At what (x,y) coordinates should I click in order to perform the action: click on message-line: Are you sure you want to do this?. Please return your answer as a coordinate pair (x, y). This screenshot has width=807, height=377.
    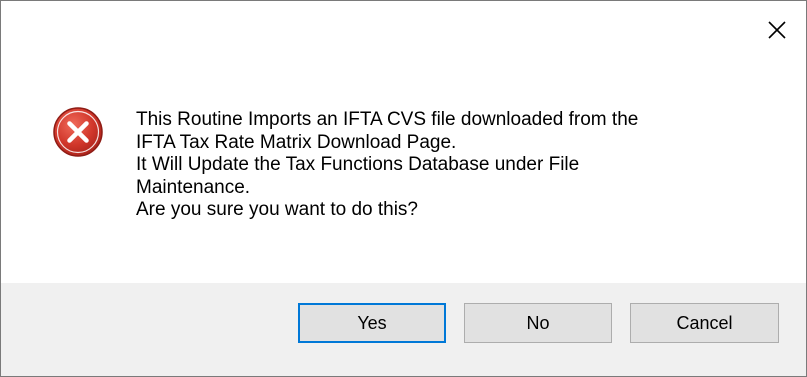
    Looking at the image, I should click on (277, 209).